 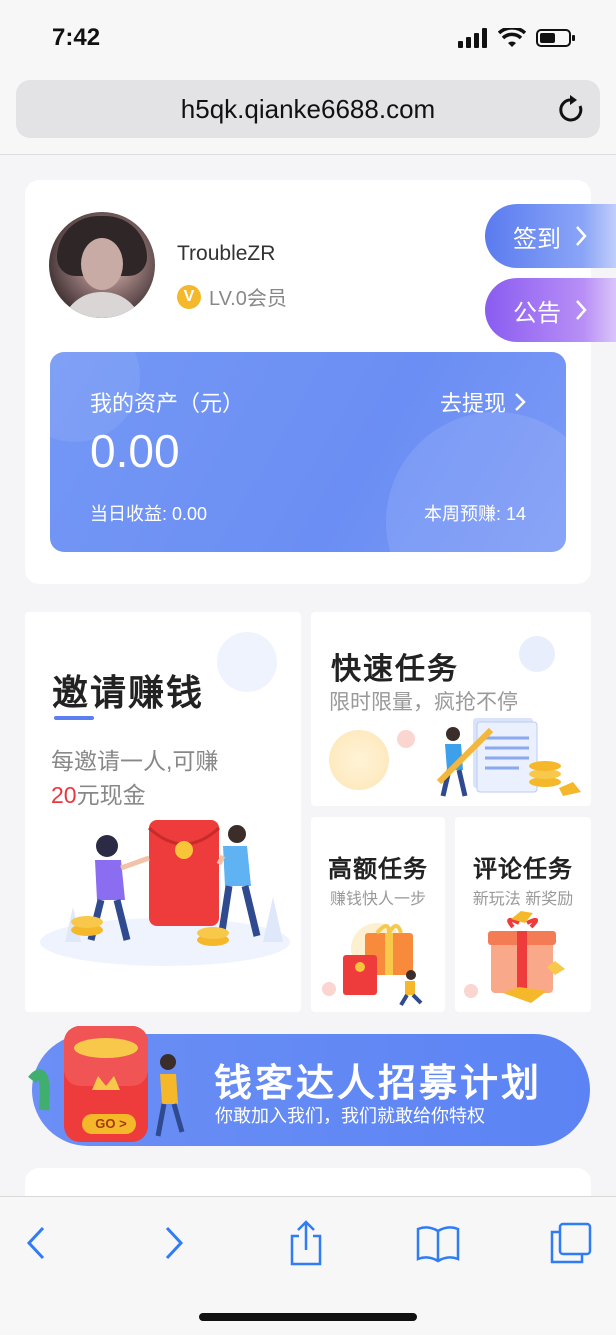 I want to click on url-text: h5qk.qianke6688.com, so click(x=308, y=109).